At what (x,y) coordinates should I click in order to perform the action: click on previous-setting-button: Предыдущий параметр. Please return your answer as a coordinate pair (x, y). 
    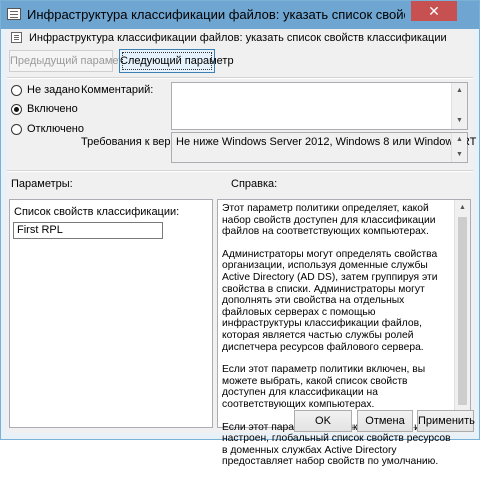
    Looking at the image, I should click on (69, 61).